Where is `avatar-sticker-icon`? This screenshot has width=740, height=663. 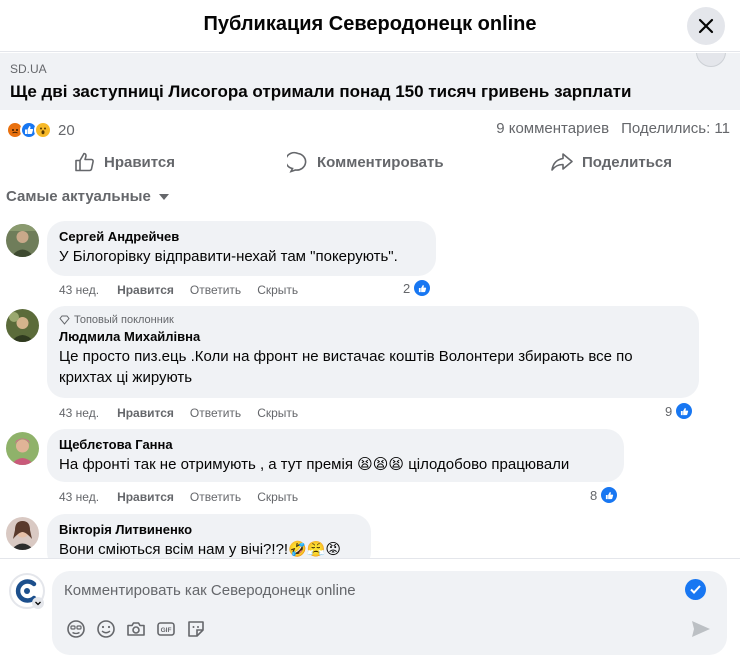
avatar-sticker-icon is located at coordinates (196, 629).